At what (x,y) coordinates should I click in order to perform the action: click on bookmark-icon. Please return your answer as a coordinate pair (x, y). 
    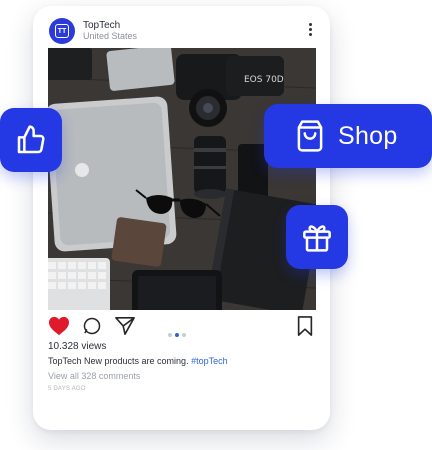
    Looking at the image, I should click on (305, 326).